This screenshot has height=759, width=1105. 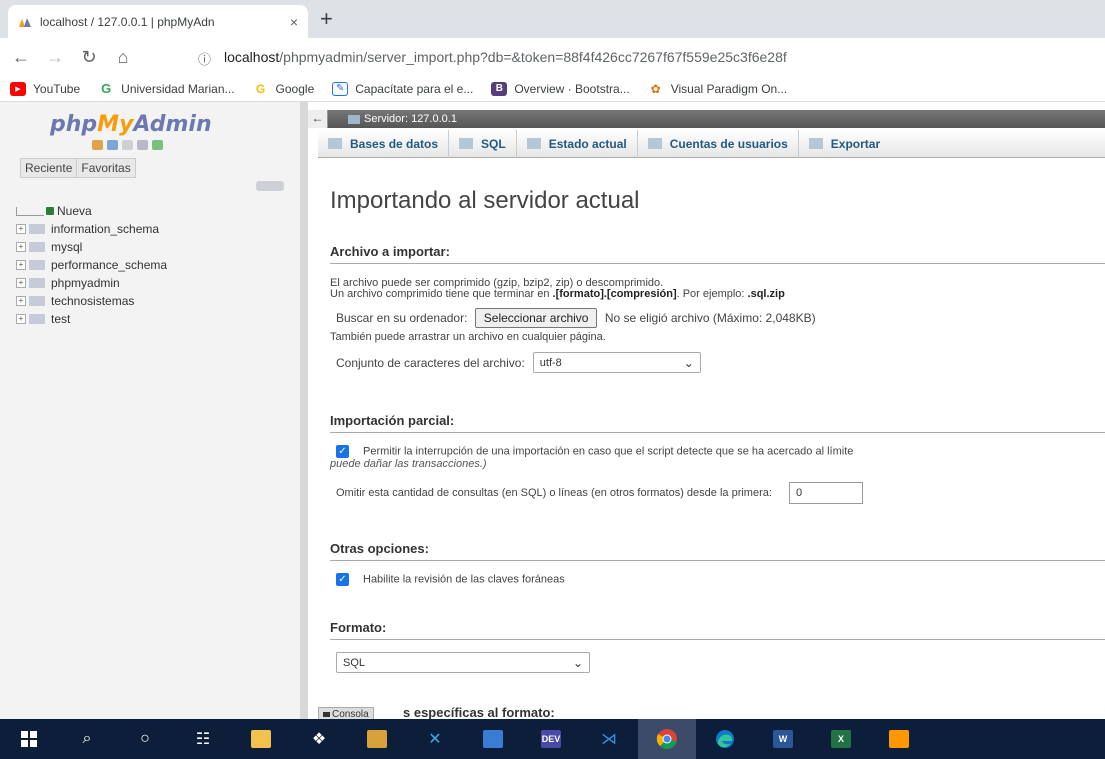 What do you see at coordinates (304, 410) in the screenshot?
I see `panel-splitter` at bounding box center [304, 410].